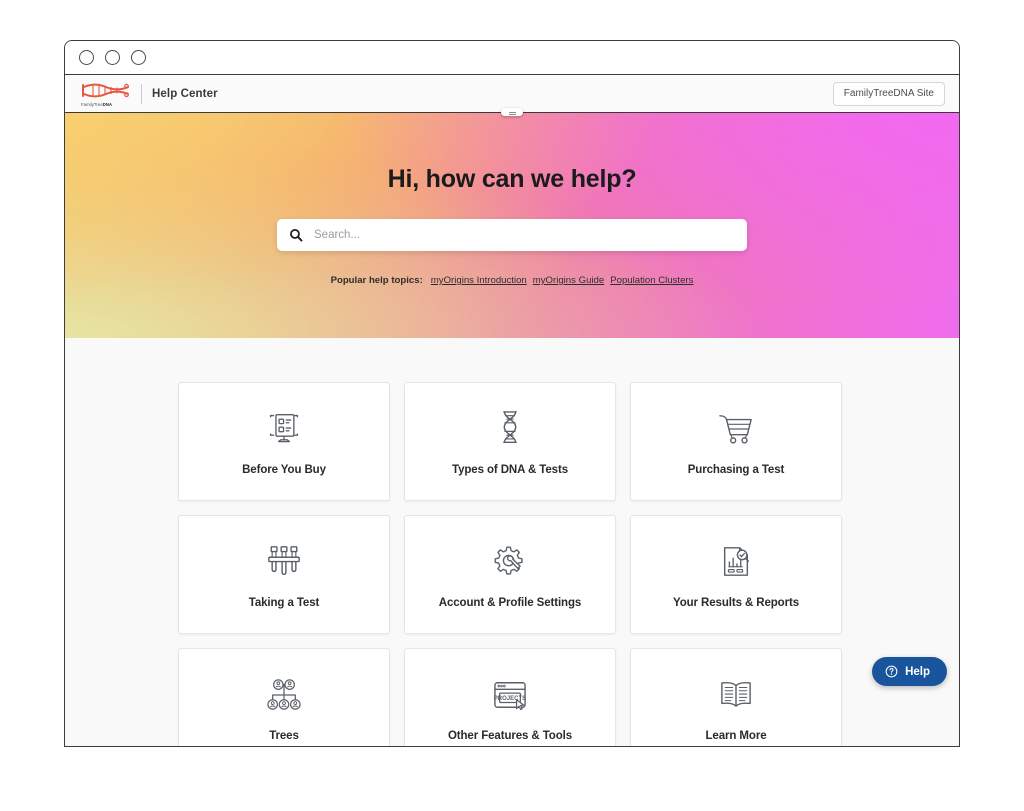 This screenshot has height=811, width=1024. Describe the element at coordinates (141, 93) in the screenshot. I see `header-divider` at that location.